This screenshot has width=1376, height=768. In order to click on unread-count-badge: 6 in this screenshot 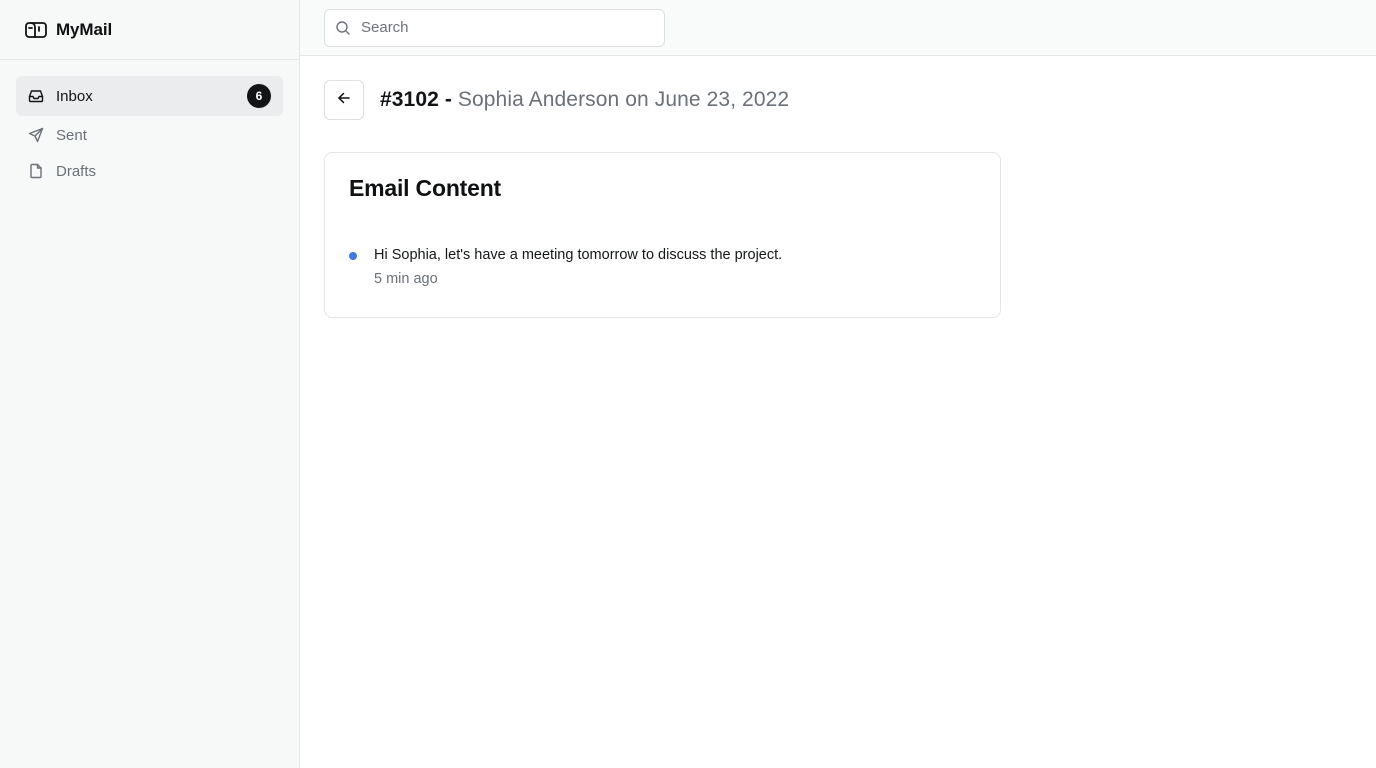, I will do `click(259, 96)`.